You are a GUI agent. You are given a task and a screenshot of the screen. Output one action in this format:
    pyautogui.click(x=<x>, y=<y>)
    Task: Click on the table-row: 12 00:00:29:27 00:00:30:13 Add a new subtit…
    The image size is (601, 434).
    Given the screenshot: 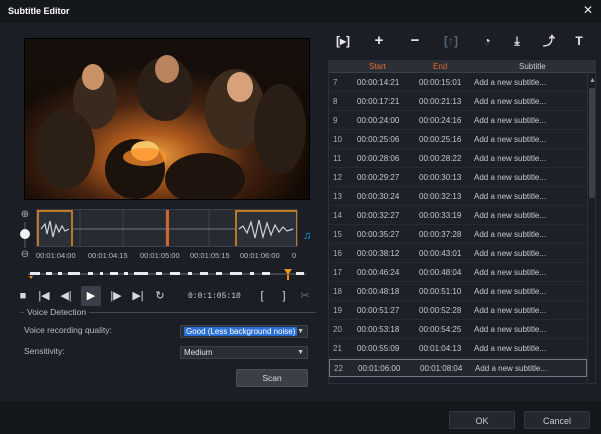 What is the action you would take?
    pyautogui.click(x=458, y=178)
    